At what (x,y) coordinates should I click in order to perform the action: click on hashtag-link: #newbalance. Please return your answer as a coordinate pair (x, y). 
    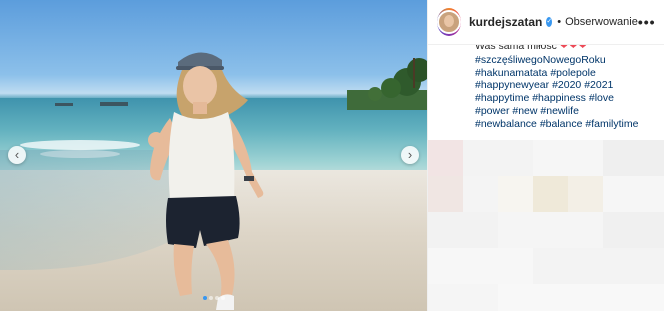
    Looking at the image, I should click on (506, 124).